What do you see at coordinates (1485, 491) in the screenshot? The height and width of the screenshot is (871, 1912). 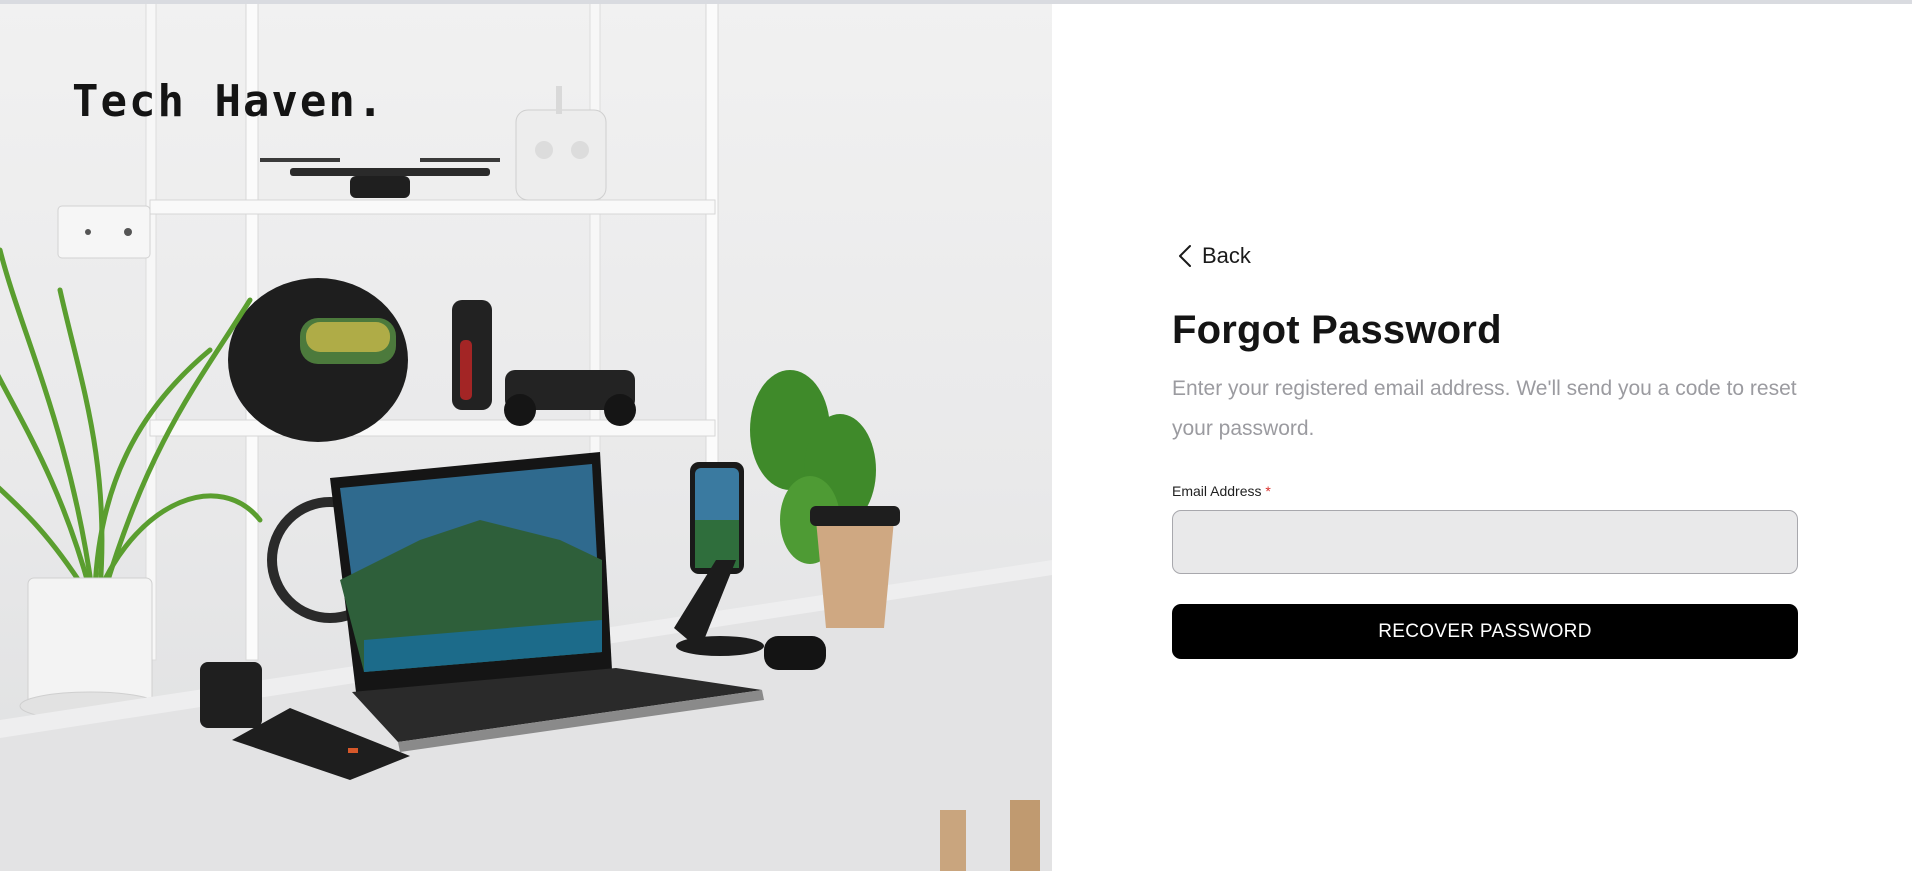 I see `email-label: Email Address *` at bounding box center [1485, 491].